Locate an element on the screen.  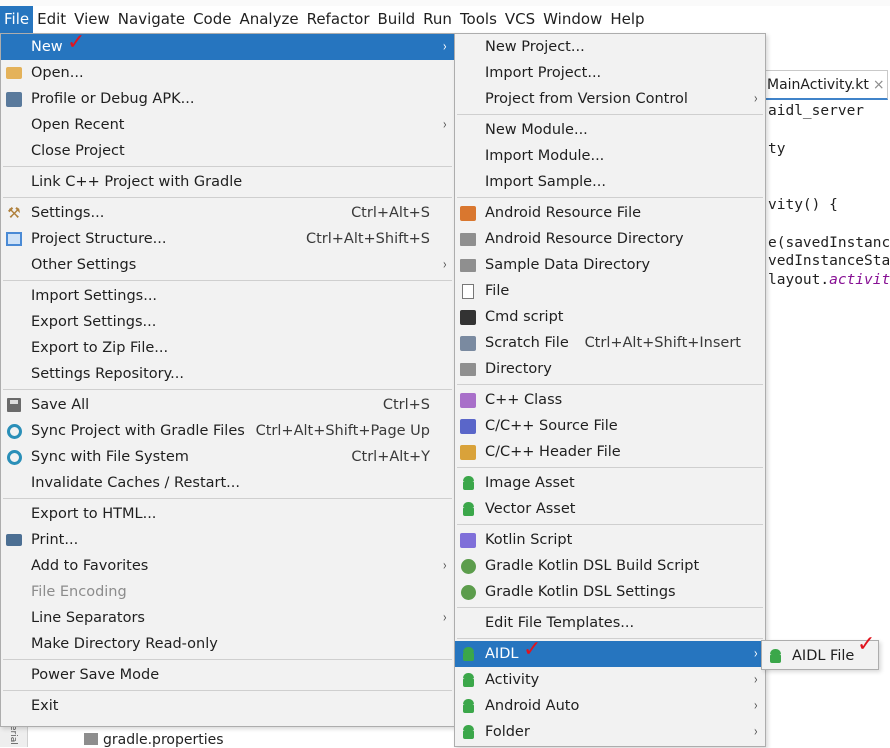
menu-item-android-auto: Android Auto › is located at coordinates (610, 706).